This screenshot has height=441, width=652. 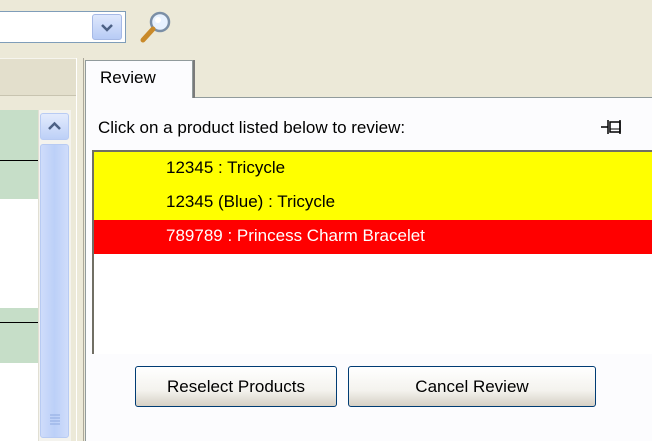 I want to click on magnifier-icon, so click(x=155, y=27).